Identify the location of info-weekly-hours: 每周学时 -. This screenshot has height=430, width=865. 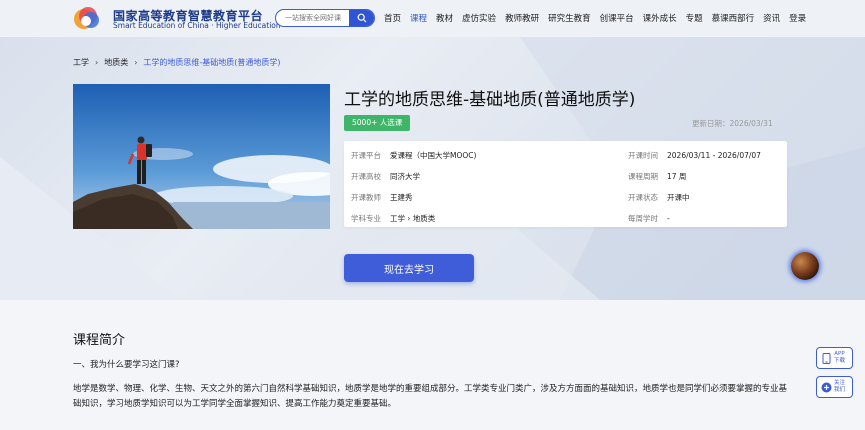
(649, 218).